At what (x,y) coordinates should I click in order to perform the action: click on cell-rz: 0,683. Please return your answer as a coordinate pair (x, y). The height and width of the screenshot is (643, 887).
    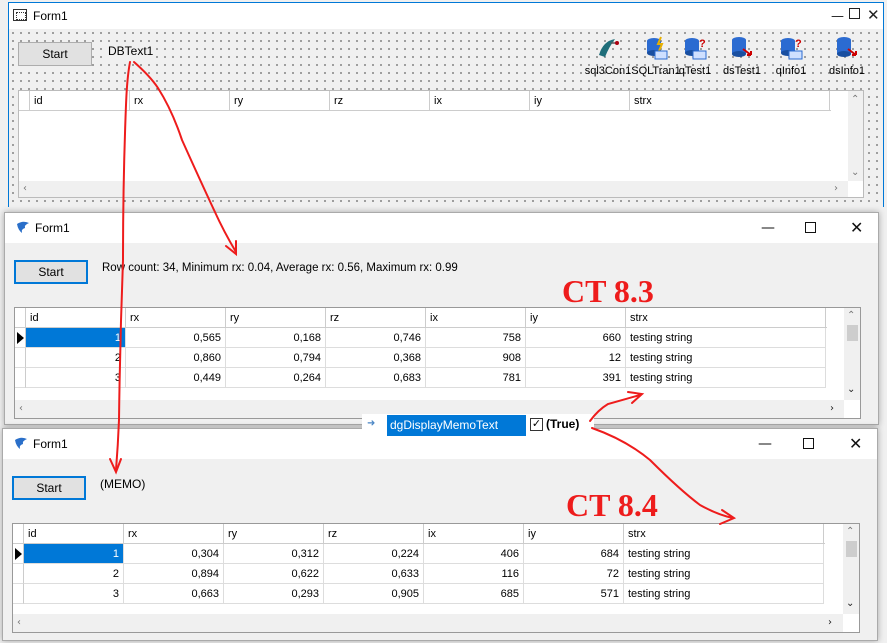
    Looking at the image, I should click on (376, 378).